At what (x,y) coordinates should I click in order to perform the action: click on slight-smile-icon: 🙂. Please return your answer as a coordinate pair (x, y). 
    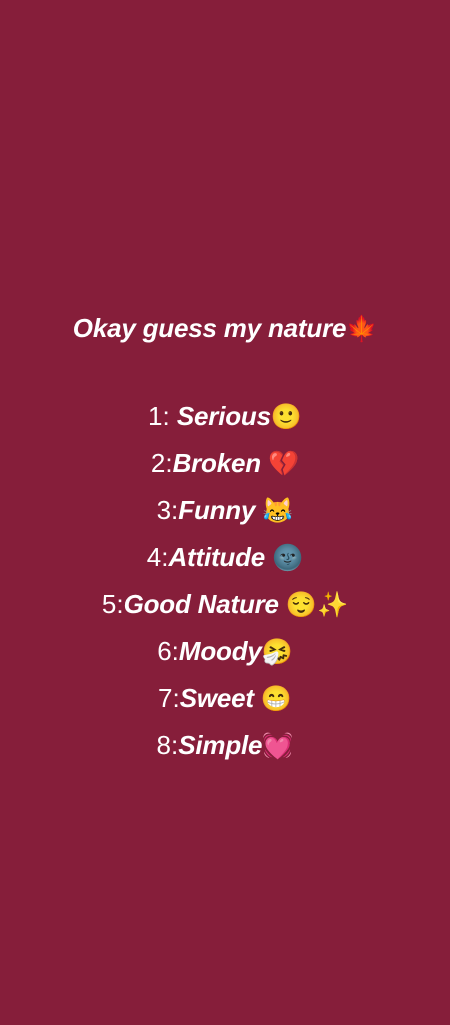
    Looking at the image, I should click on (286, 417).